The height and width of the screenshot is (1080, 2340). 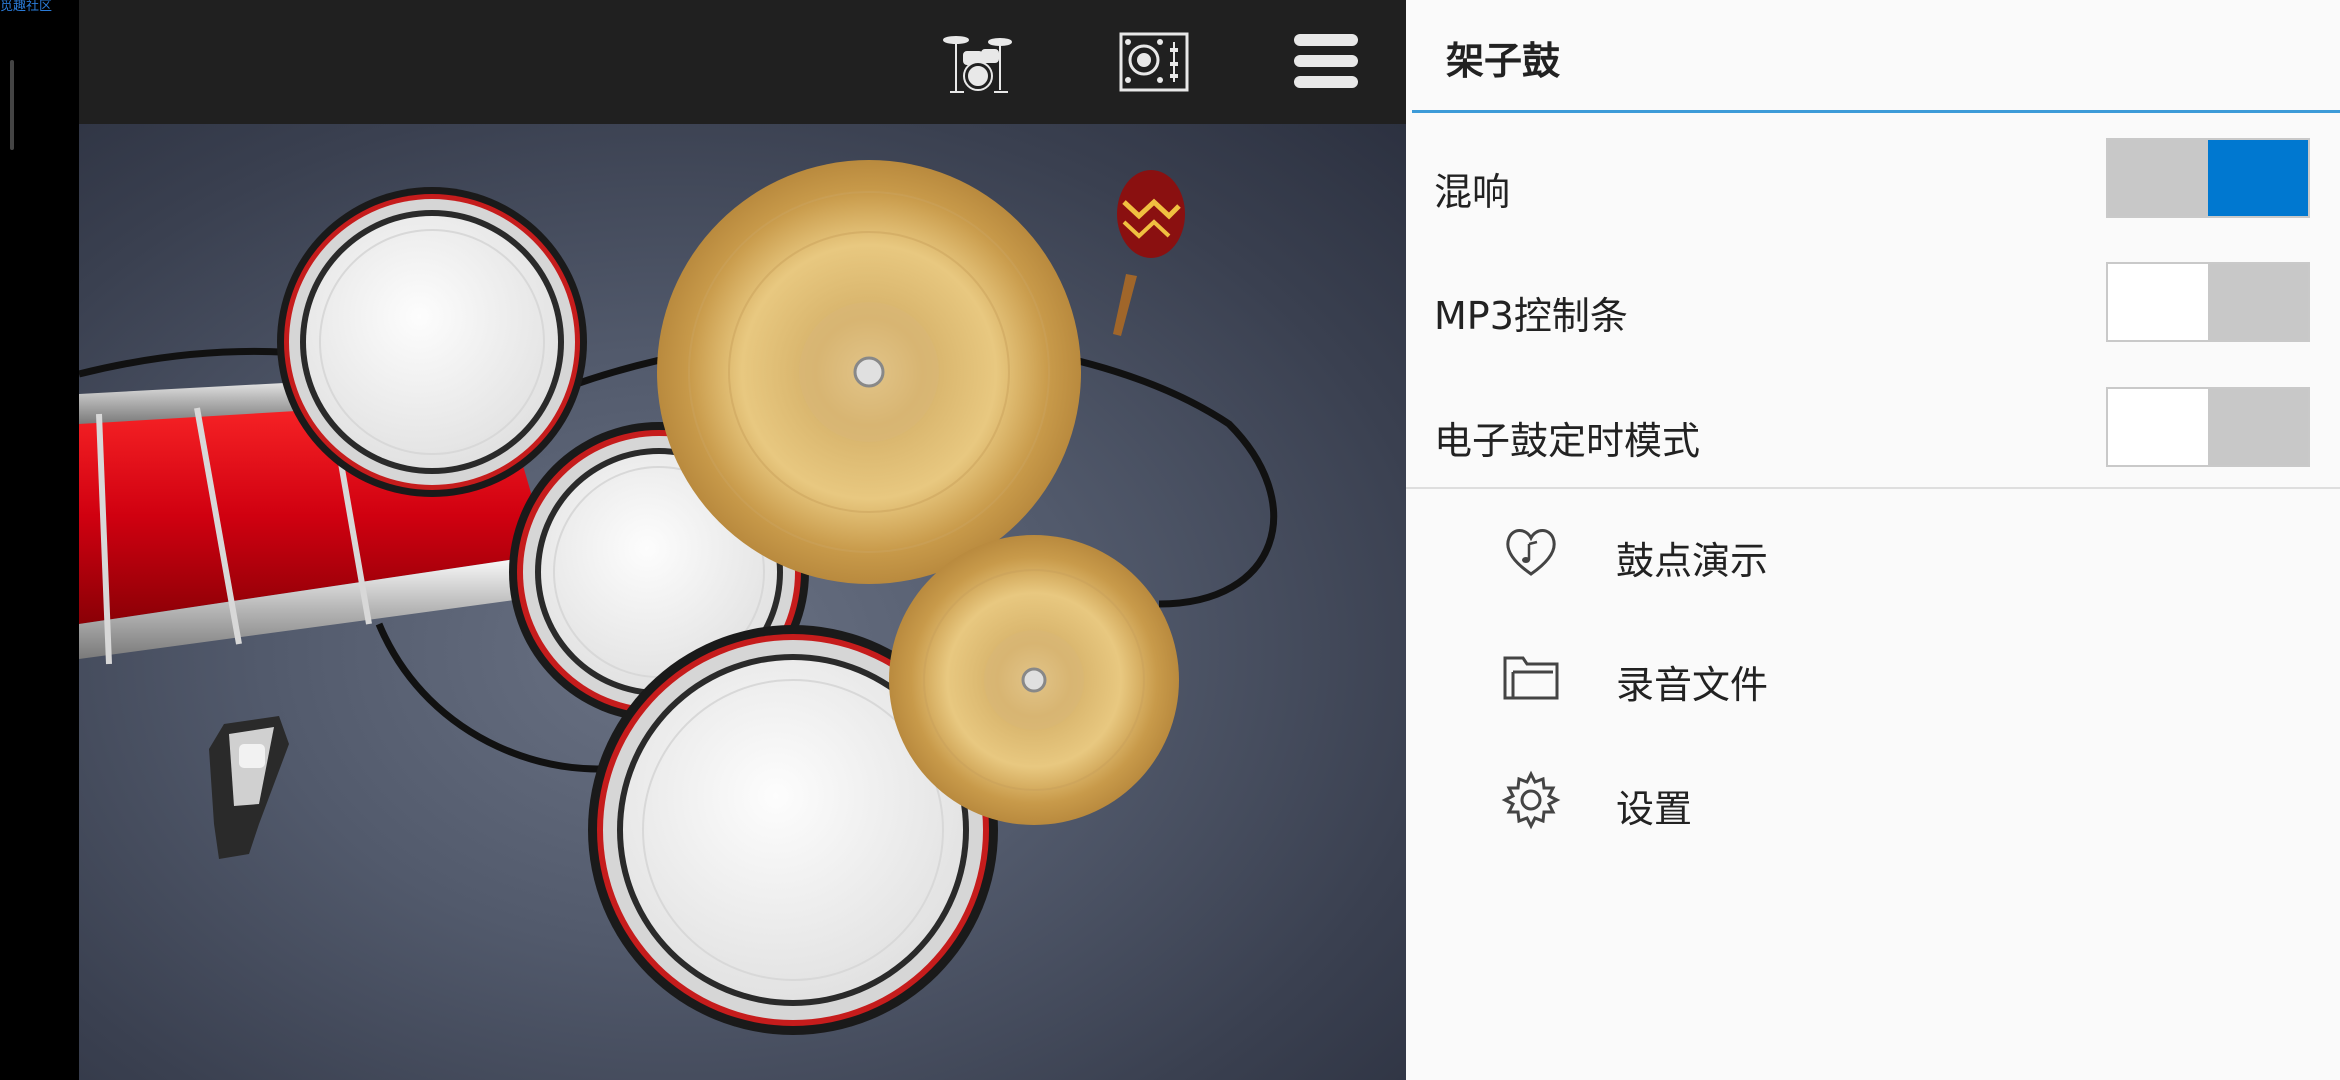 What do you see at coordinates (1692, 685) in the screenshot?
I see `menu-label: 录音文件` at bounding box center [1692, 685].